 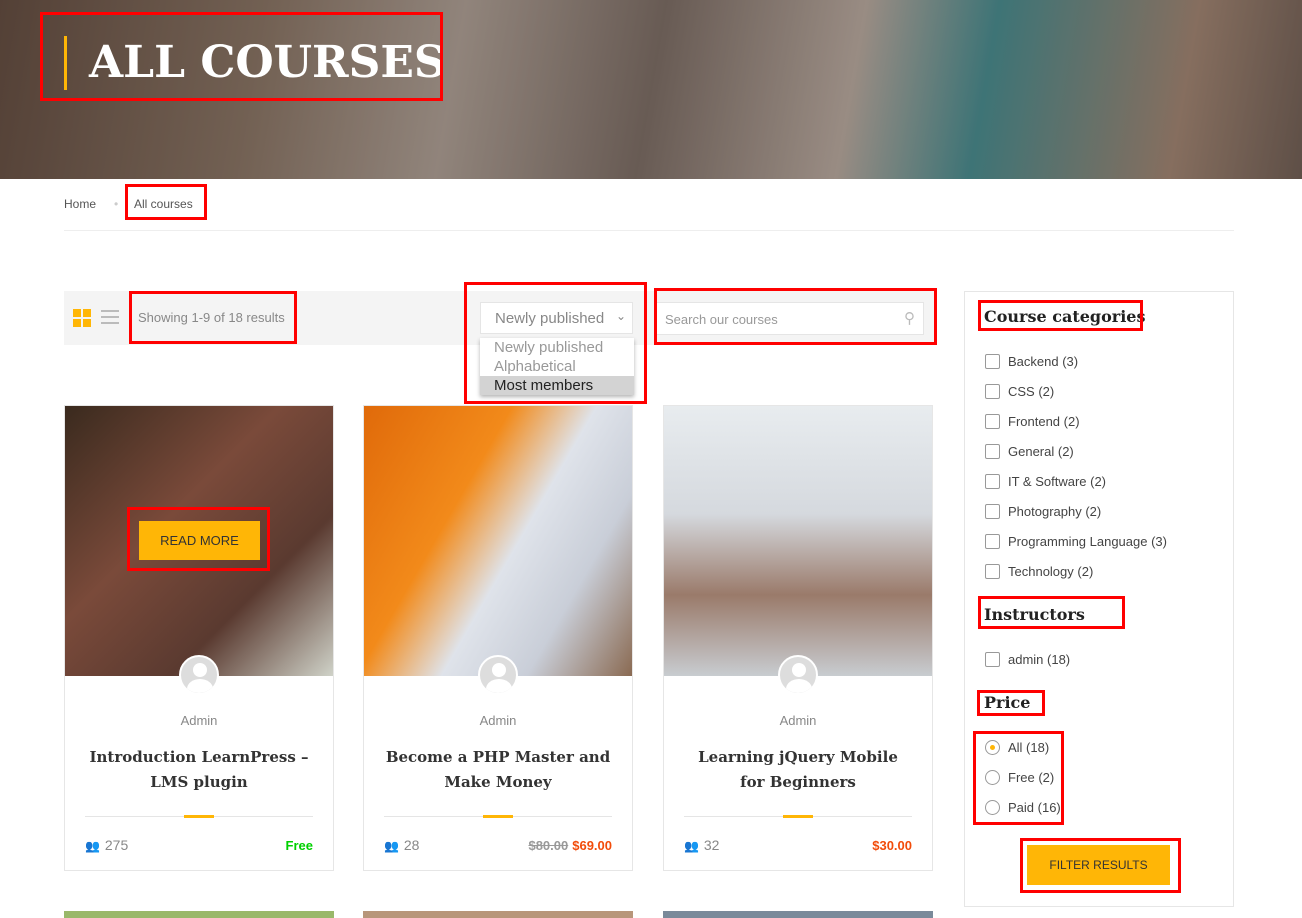 What do you see at coordinates (110, 318) in the screenshot?
I see `list-view-icon` at bounding box center [110, 318].